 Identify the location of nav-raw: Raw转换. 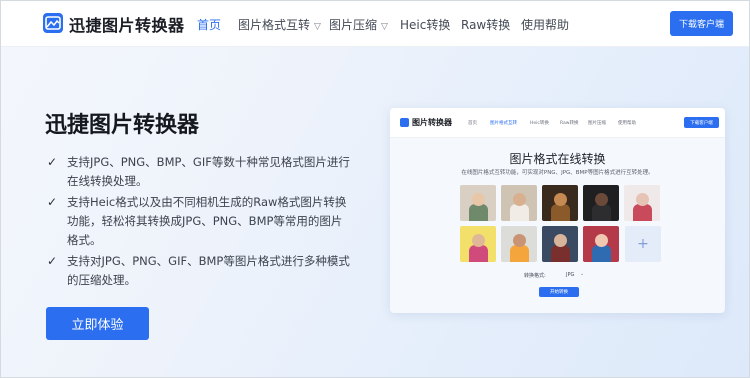
(485, 24).